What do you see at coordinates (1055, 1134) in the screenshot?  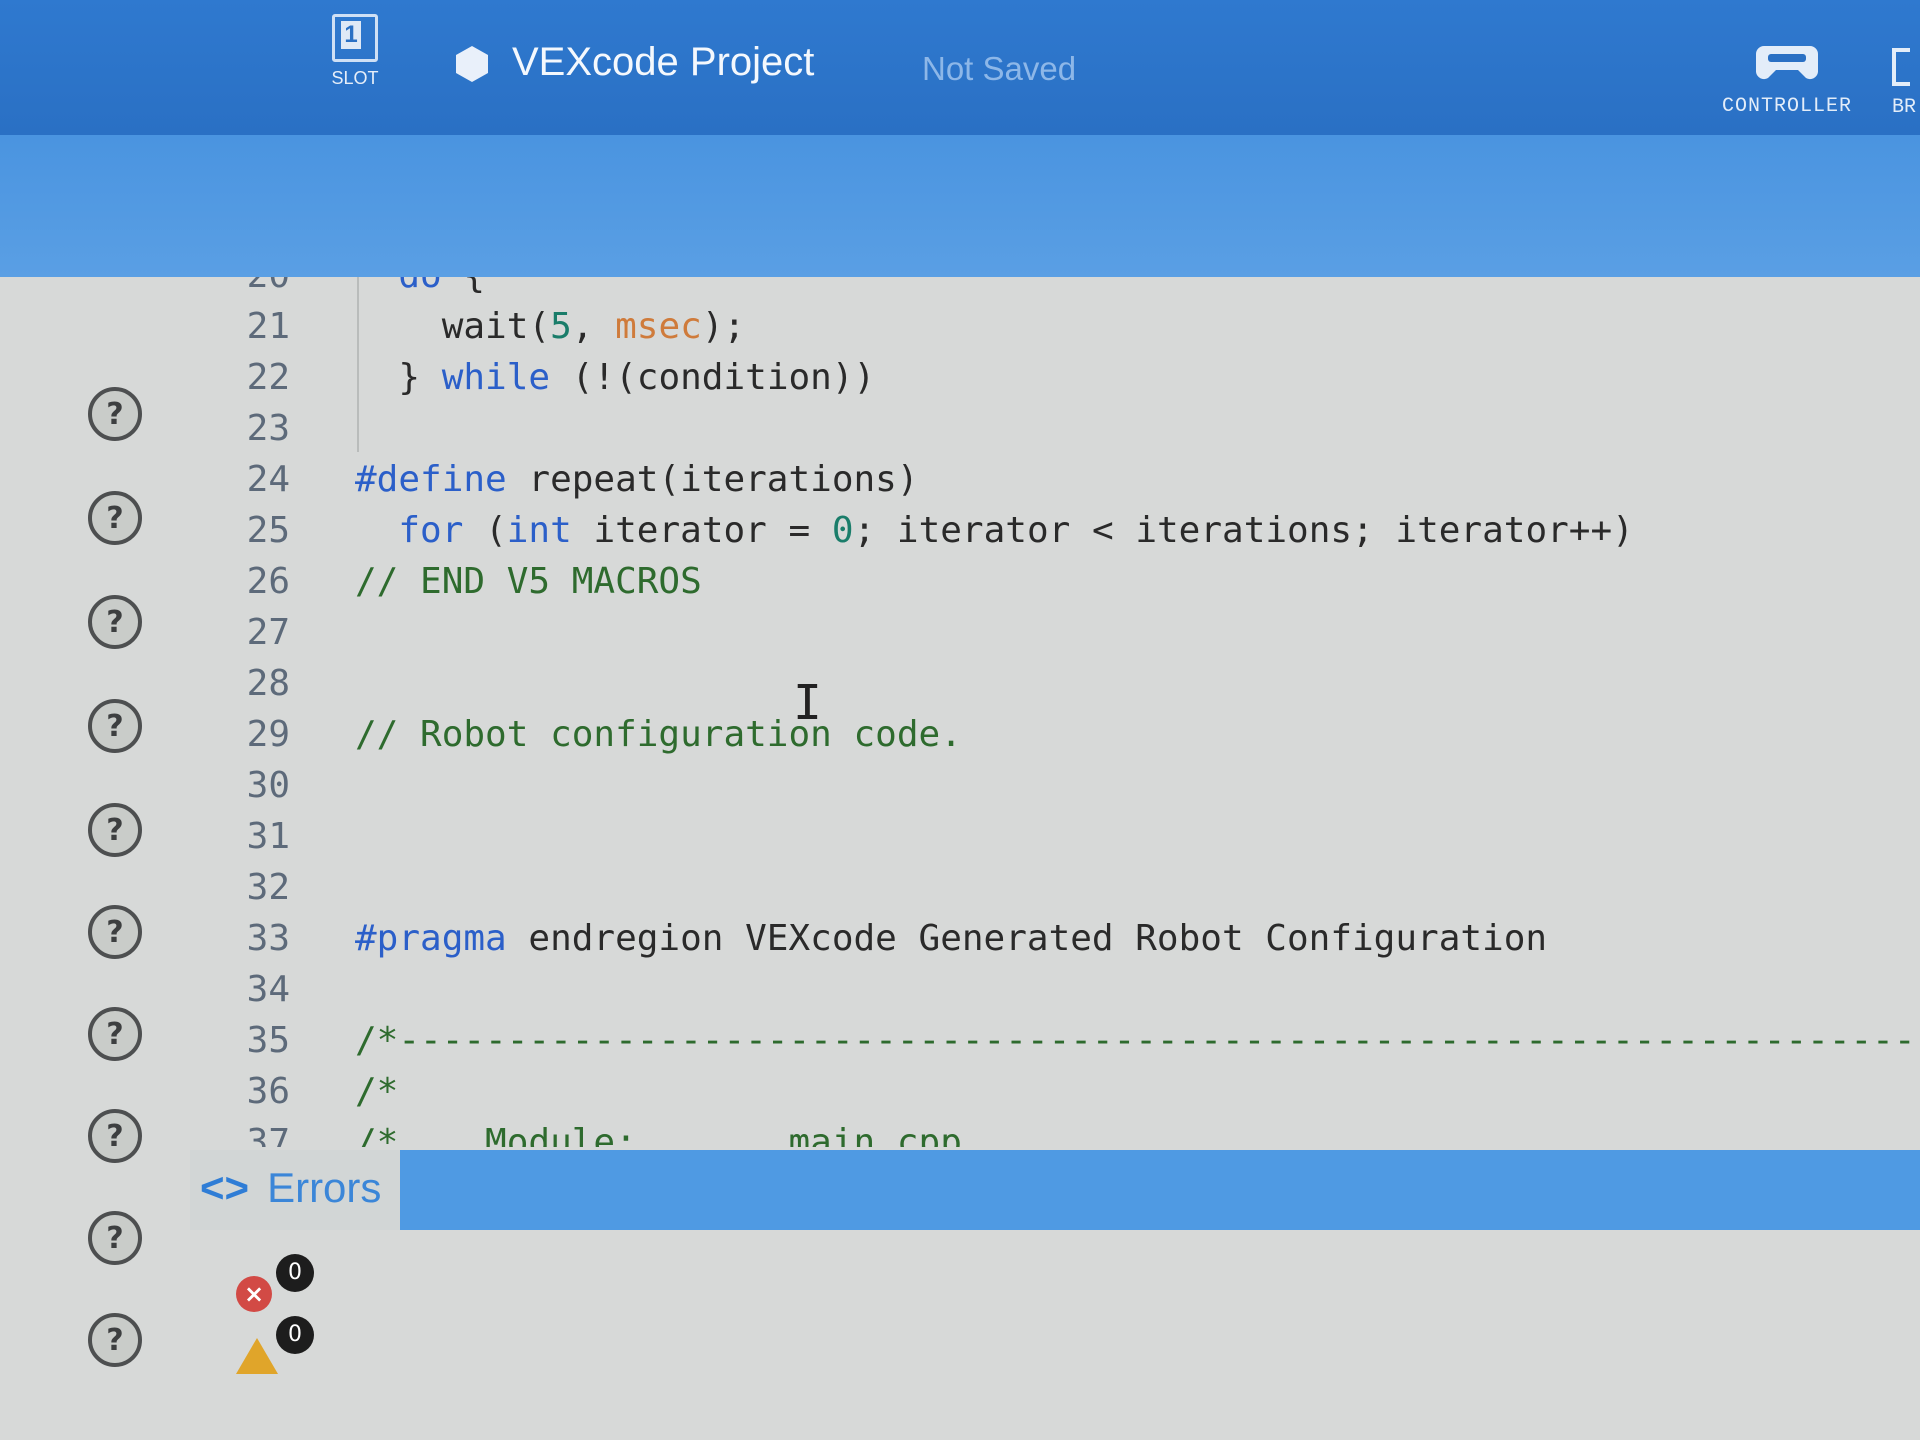 I see `code-line: 37 /* Module: main.cpp` at bounding box center [1055, 1134].